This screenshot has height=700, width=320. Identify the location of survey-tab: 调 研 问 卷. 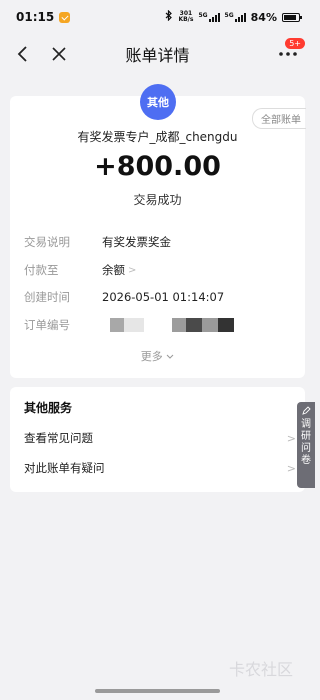
(306, 445).